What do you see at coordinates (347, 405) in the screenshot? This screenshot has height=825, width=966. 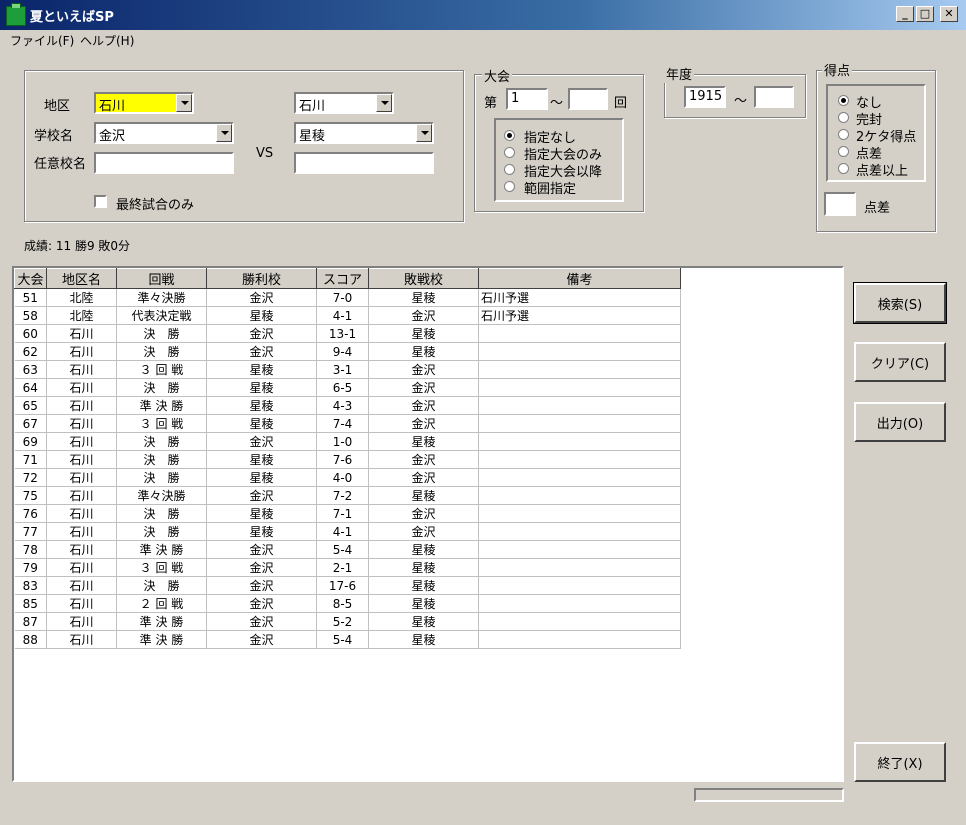 I see `table-row: 65 石川準 決 勝星稜 4-3 金沢` at bounding box center [347, 405].